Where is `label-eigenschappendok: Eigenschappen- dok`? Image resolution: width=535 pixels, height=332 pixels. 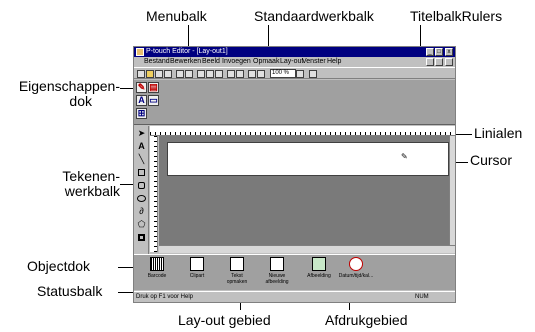
label-eigenschappendok: Eigenschappen- dok is located at coordinates (69, 93).